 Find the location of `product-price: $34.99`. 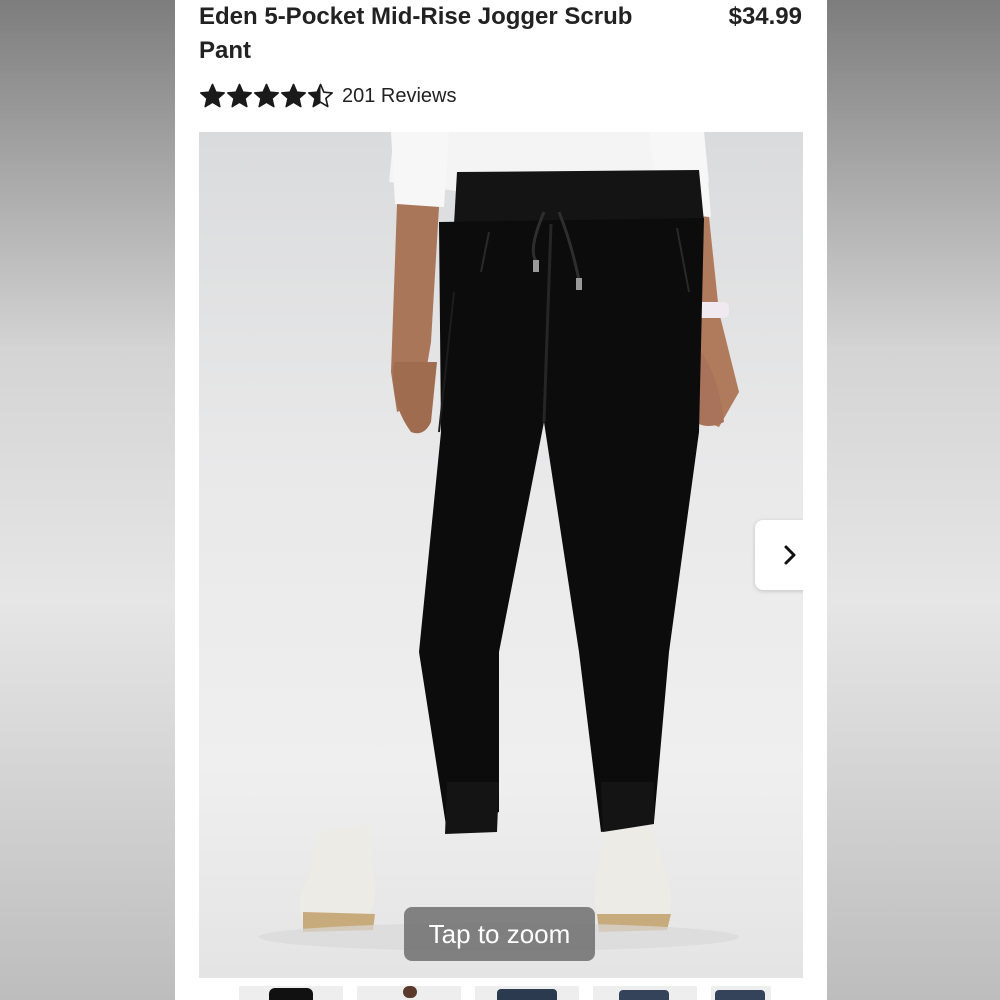

product-price: $34.99 is located at coordinates (765, 16).